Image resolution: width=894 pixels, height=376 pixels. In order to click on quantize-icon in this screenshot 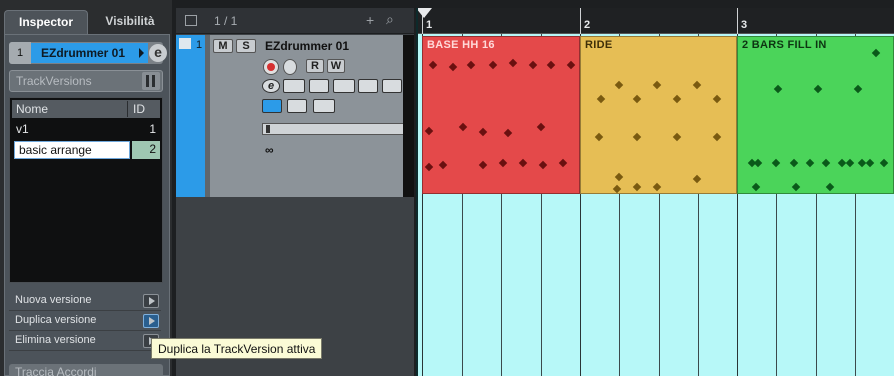, I will do `click(368, 86)`.